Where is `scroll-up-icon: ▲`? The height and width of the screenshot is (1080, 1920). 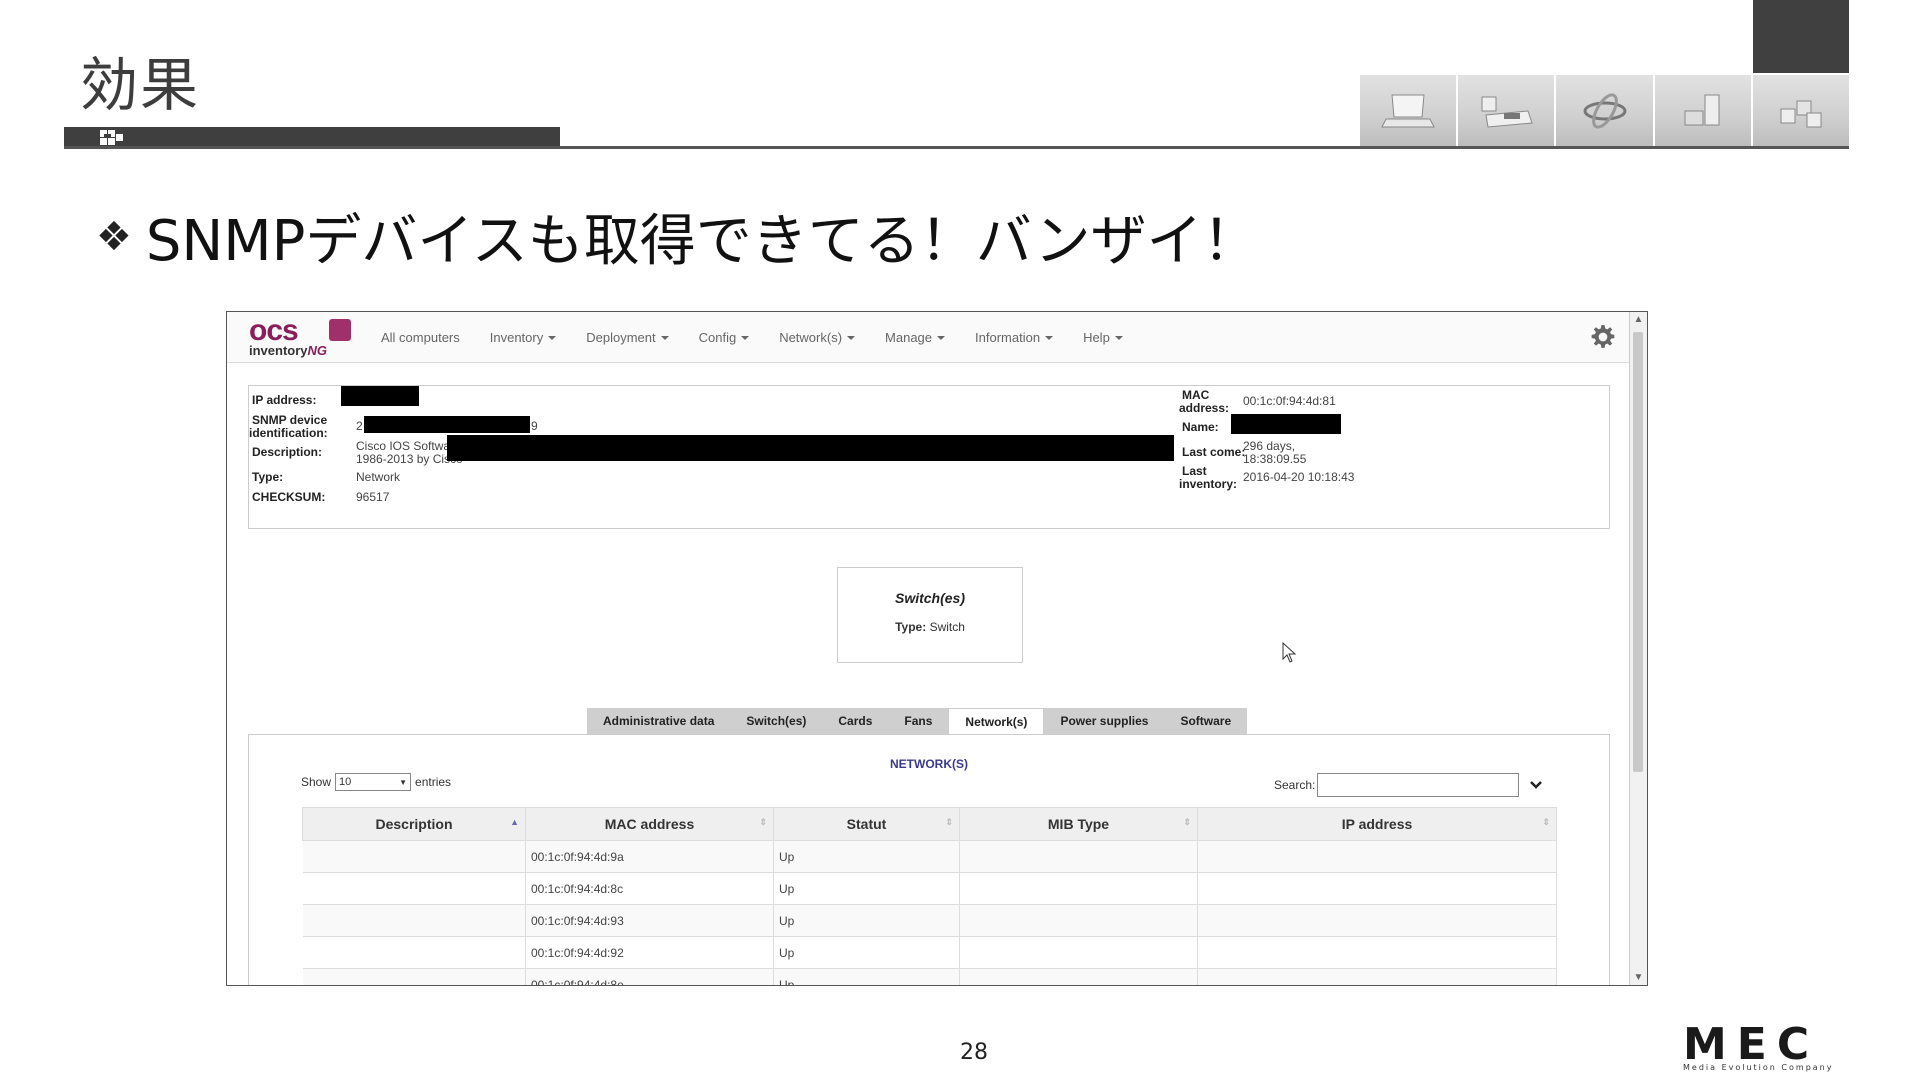 scroll-up-icon: ▲ is located at coordinates (1638, 319).